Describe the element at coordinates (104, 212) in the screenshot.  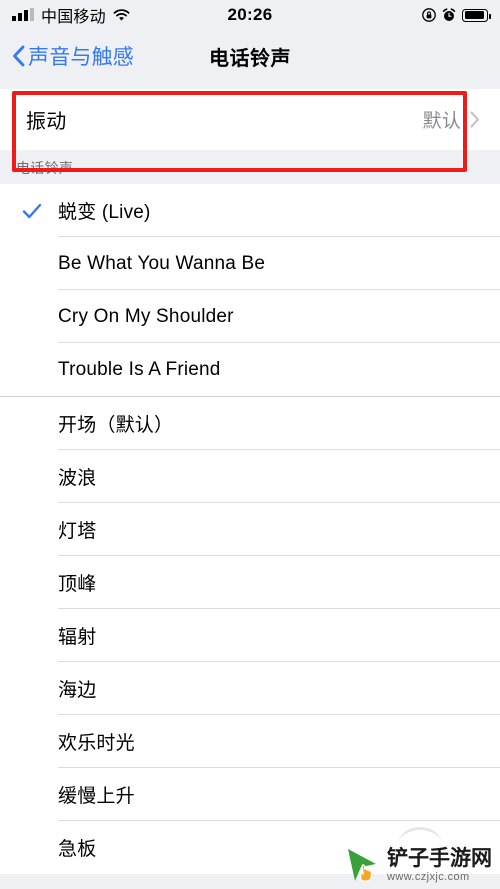
I see `ringtone-label: 蜕变 (Live)` at that location.